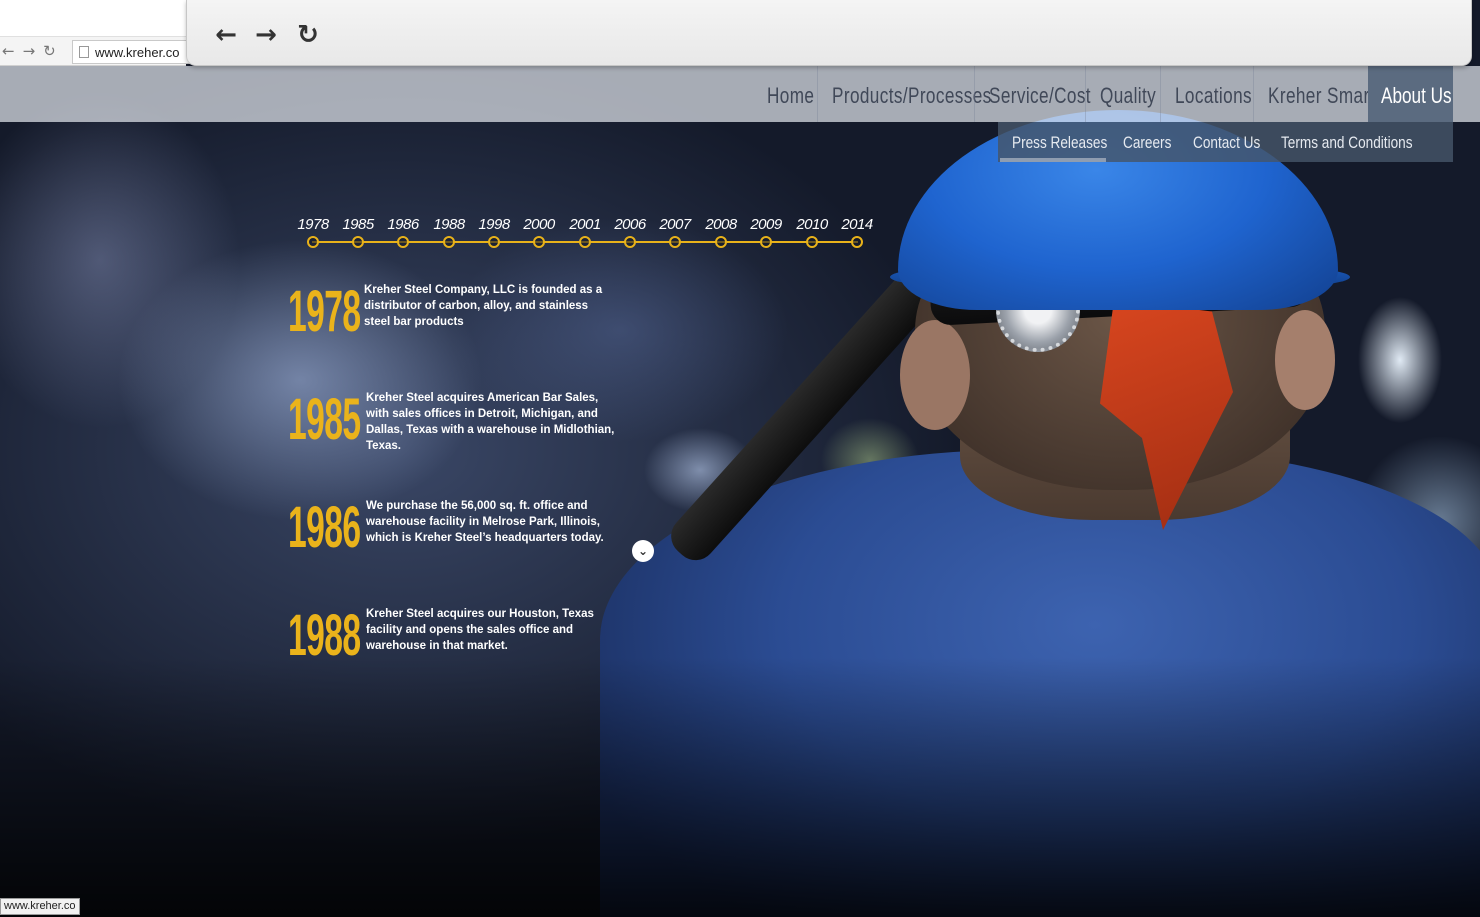 This screenshot has width=1480, height=917. What do you see at coordinates (358, 224) in the screenshot?
I see `timeline-year-1985: 1985` at bounding box center [358, 224].